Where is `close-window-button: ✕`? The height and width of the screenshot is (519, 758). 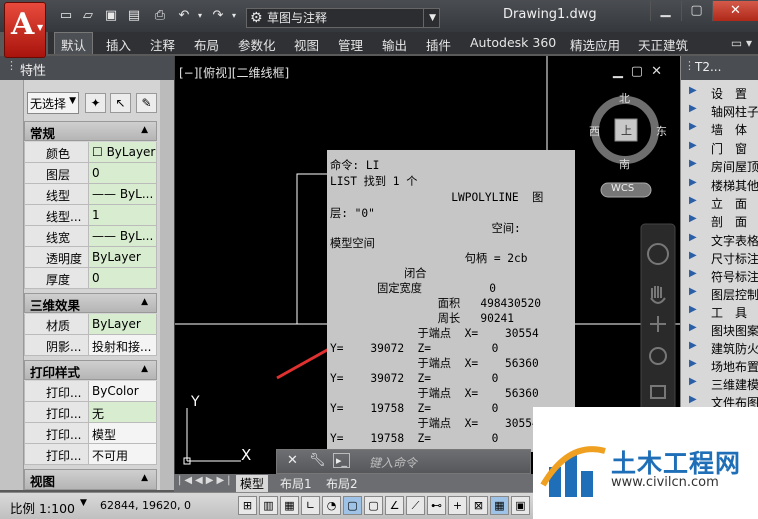 close-window-button: ✕ is located at coordinates (735, 11).